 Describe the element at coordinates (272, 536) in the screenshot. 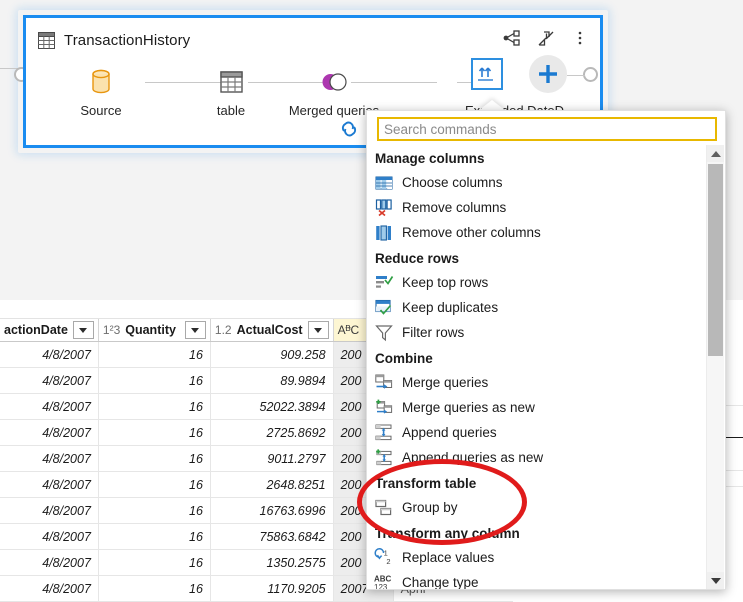

I see `table-cell: 75863.6842` at that location.